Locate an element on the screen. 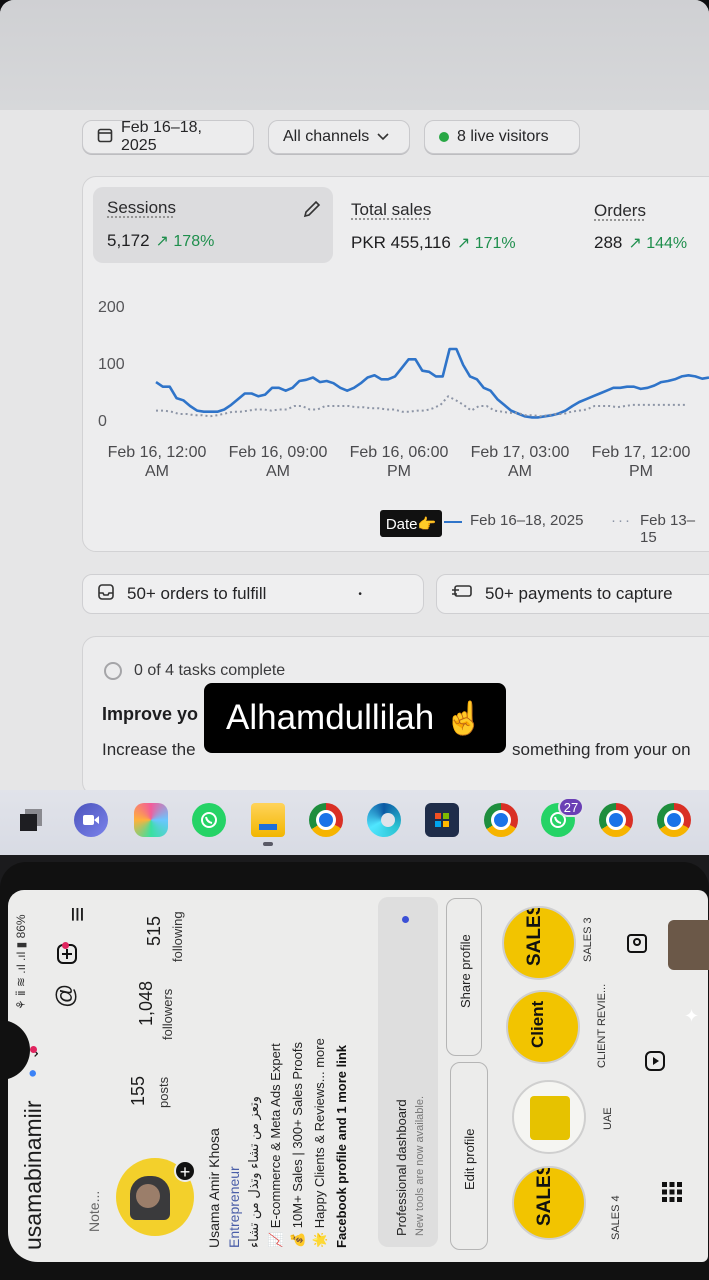  x-tick-label: Feb 17, 03:00 AM is located at coordinates (520, 462).